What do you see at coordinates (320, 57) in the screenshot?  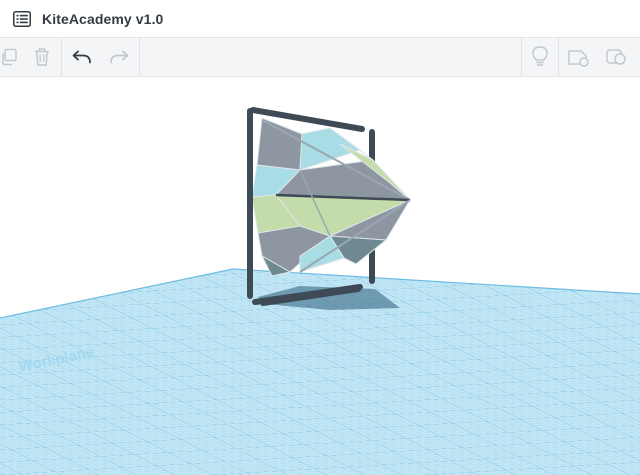 I see `toolbar` at bounding box center [320, 57].